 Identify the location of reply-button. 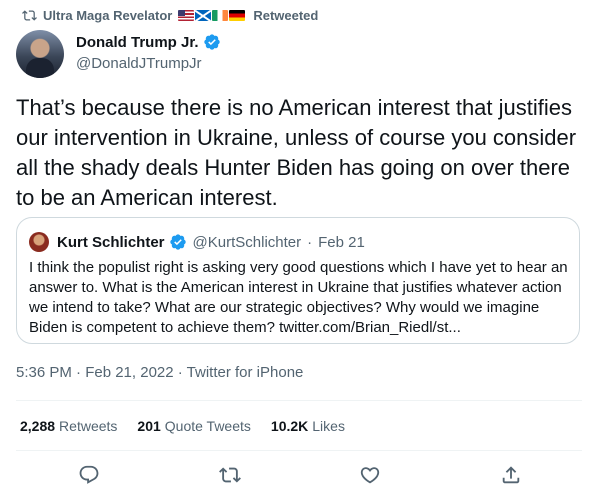
(89, 475).